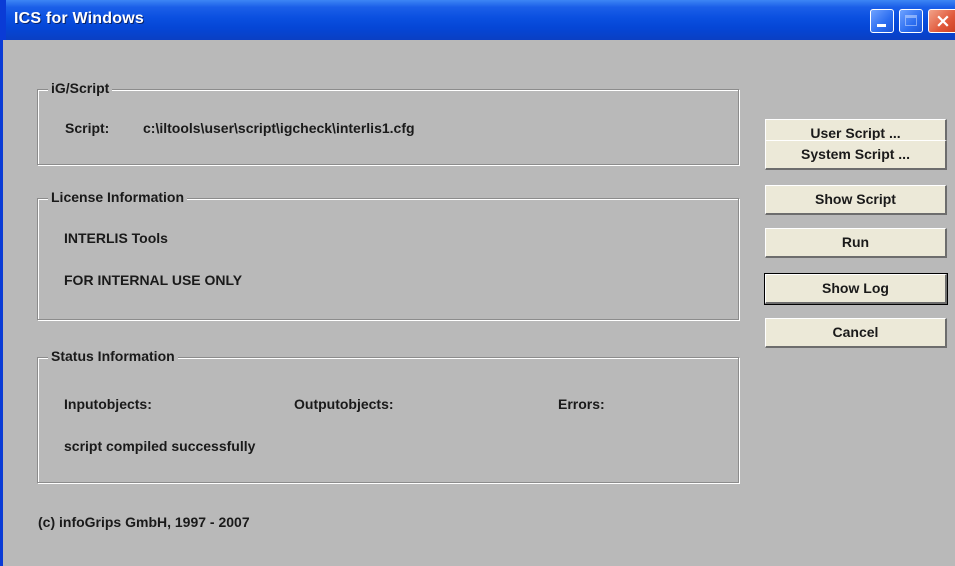 The width and height of the screenshot is (955, 566). What do you see at coordinates (881, 25) in the screenshot?
I see `minimize-icon` at bounding box center [881, 25].